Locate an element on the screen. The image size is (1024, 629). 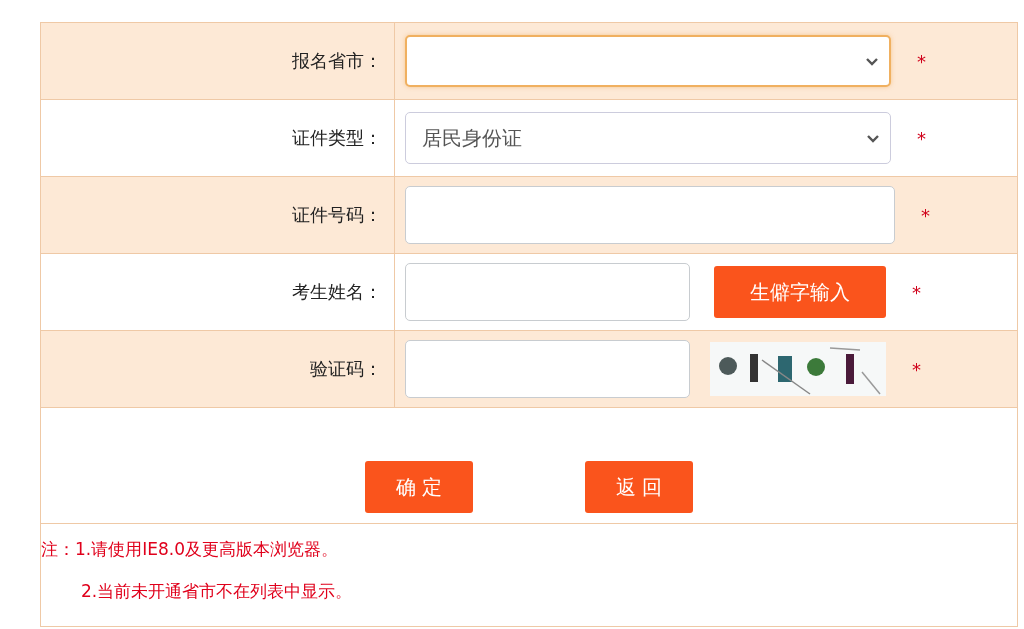
field-label: 证件号码： is located at coordinates (337, 215).